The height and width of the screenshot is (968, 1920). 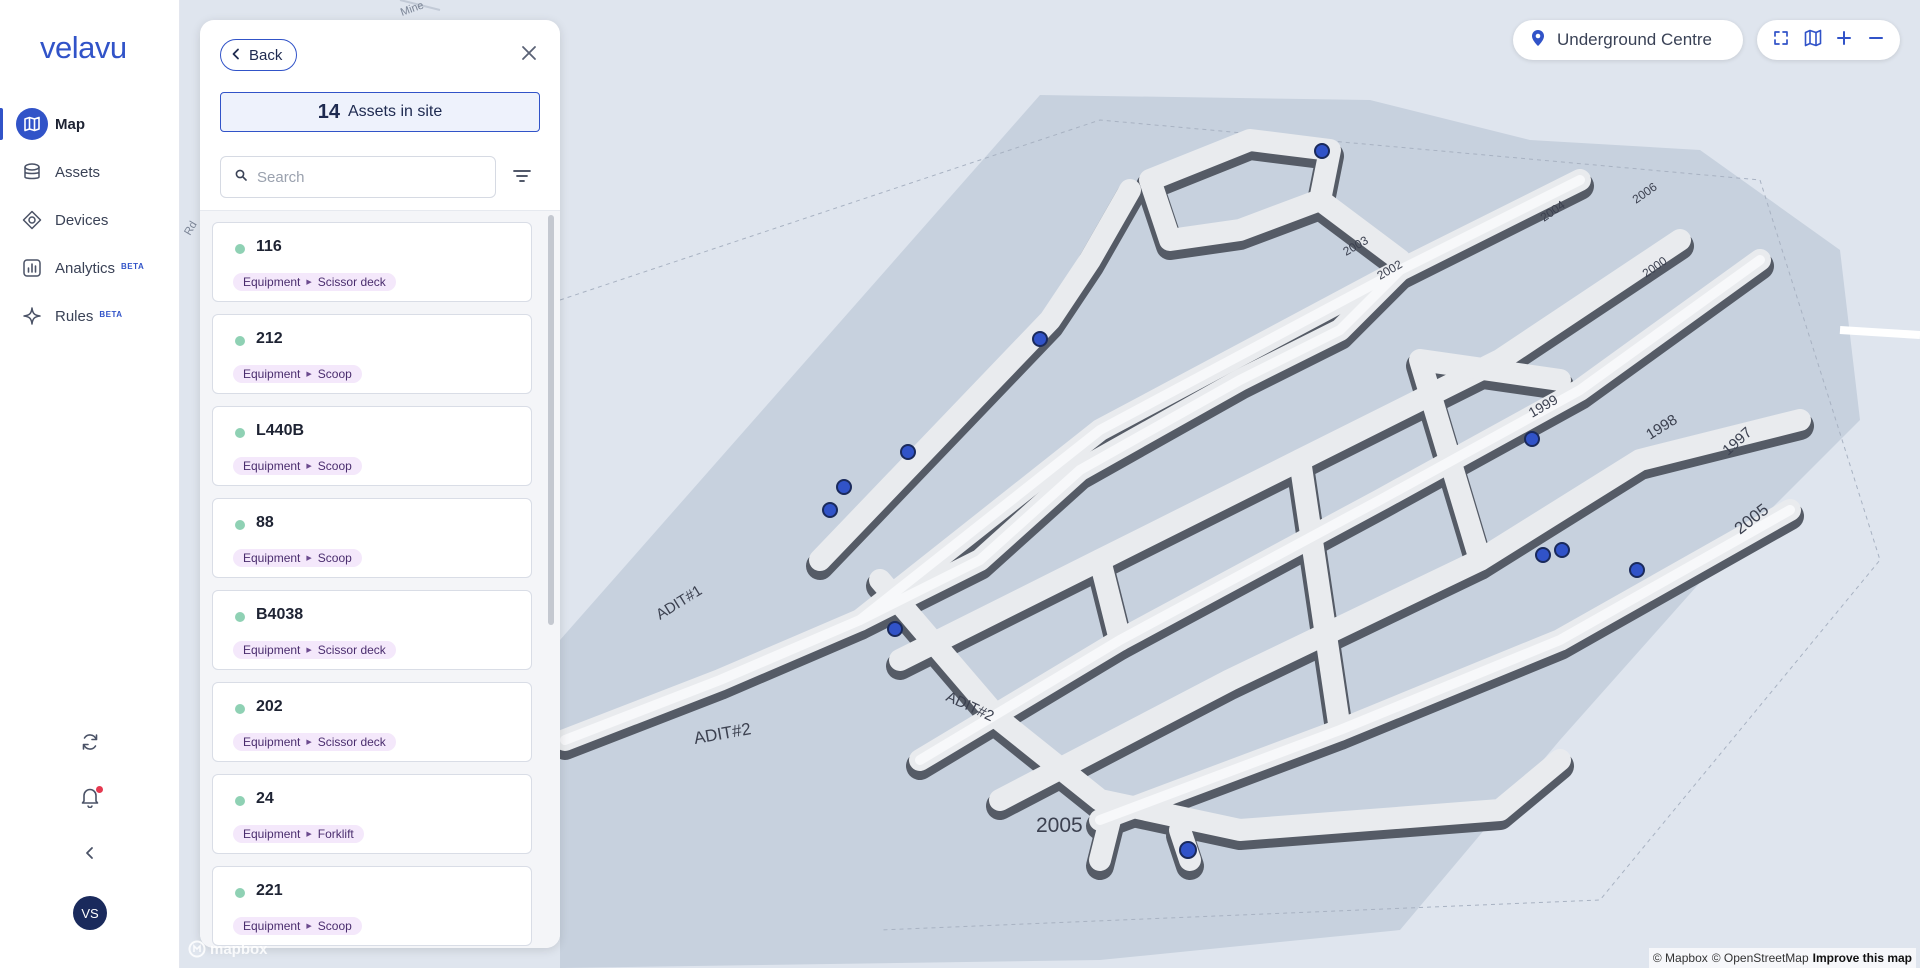 What do you see at coordinates (1813, 40) in the screenshot?
I see `map-style-button` at bounding box center [1813, 40].